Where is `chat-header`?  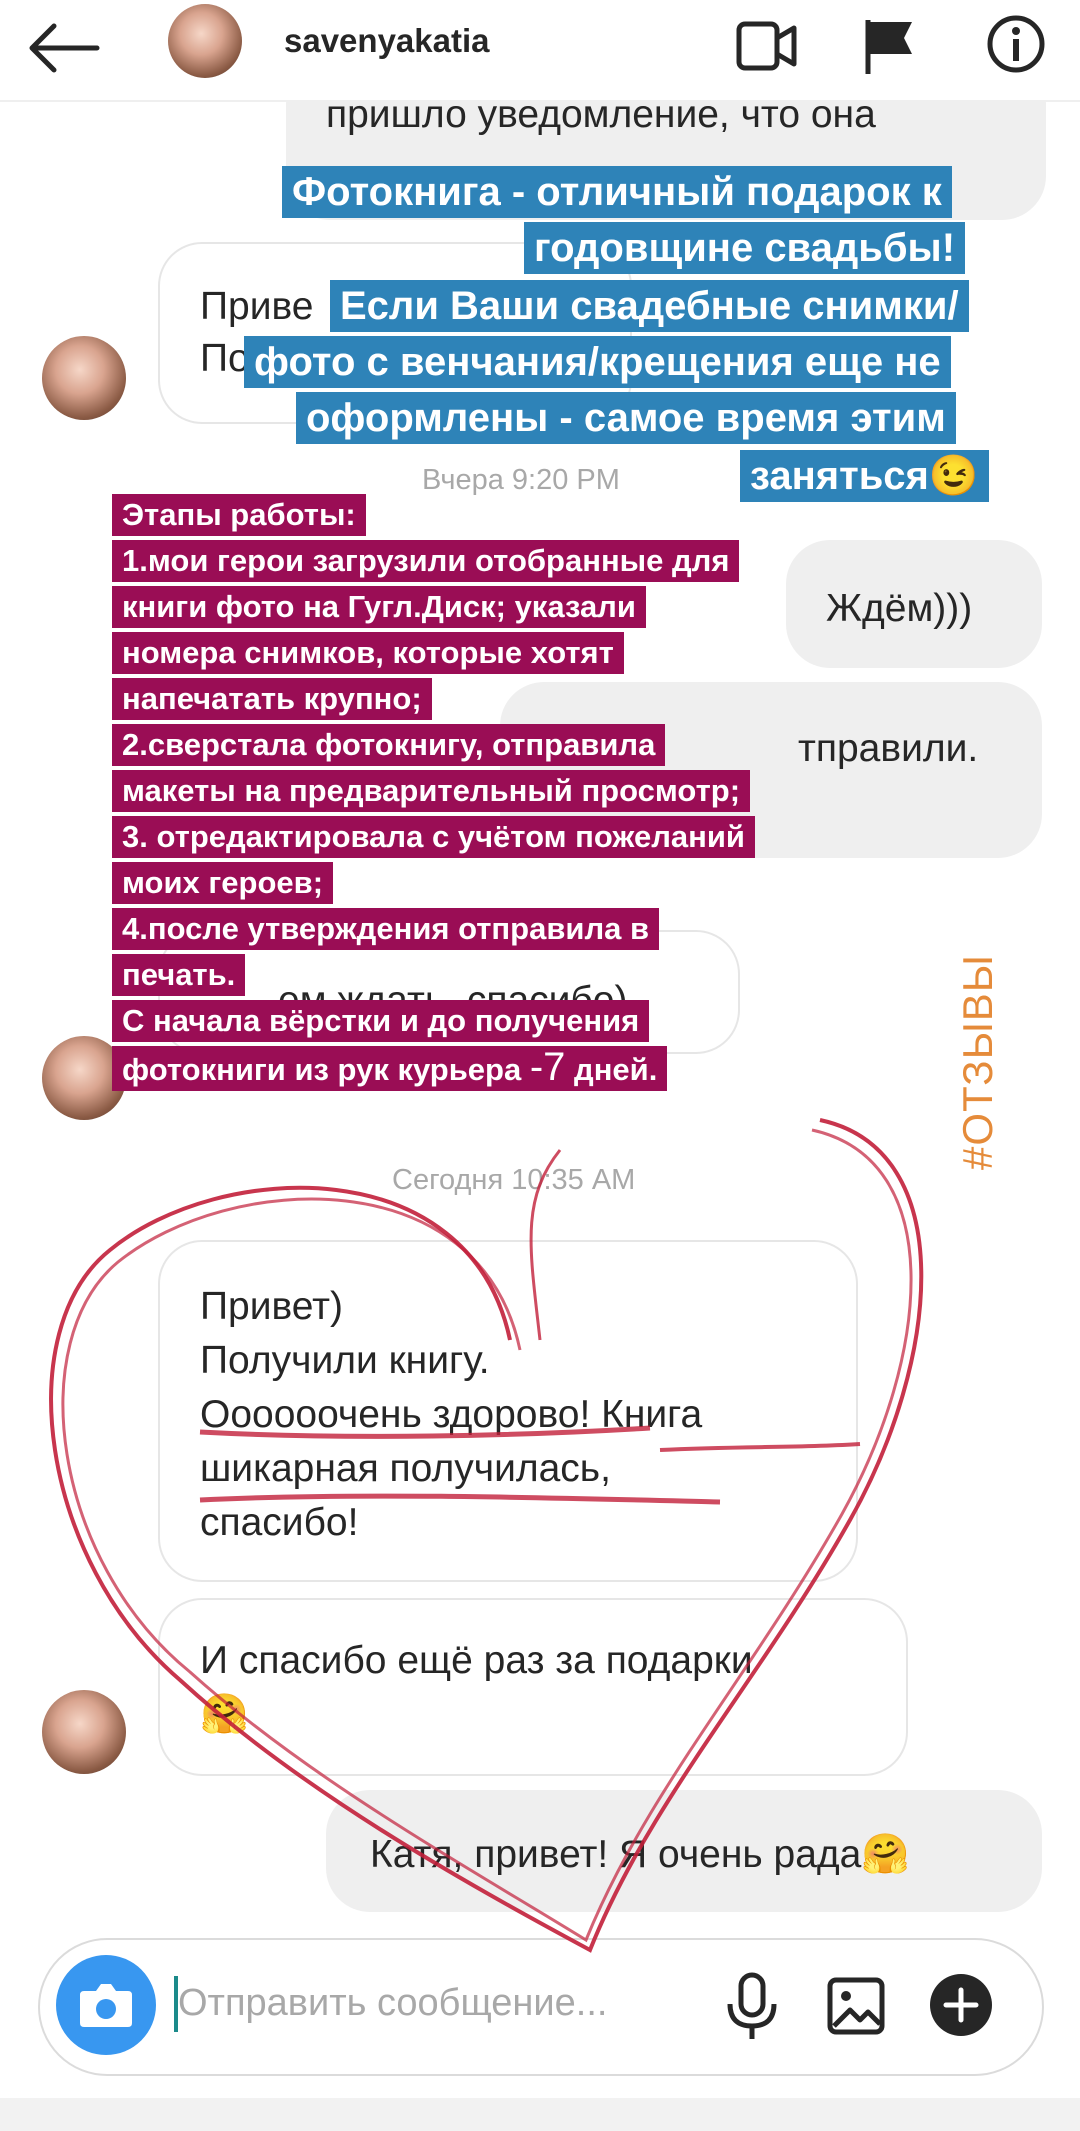
chat-header is located at coordinates (540, 51).